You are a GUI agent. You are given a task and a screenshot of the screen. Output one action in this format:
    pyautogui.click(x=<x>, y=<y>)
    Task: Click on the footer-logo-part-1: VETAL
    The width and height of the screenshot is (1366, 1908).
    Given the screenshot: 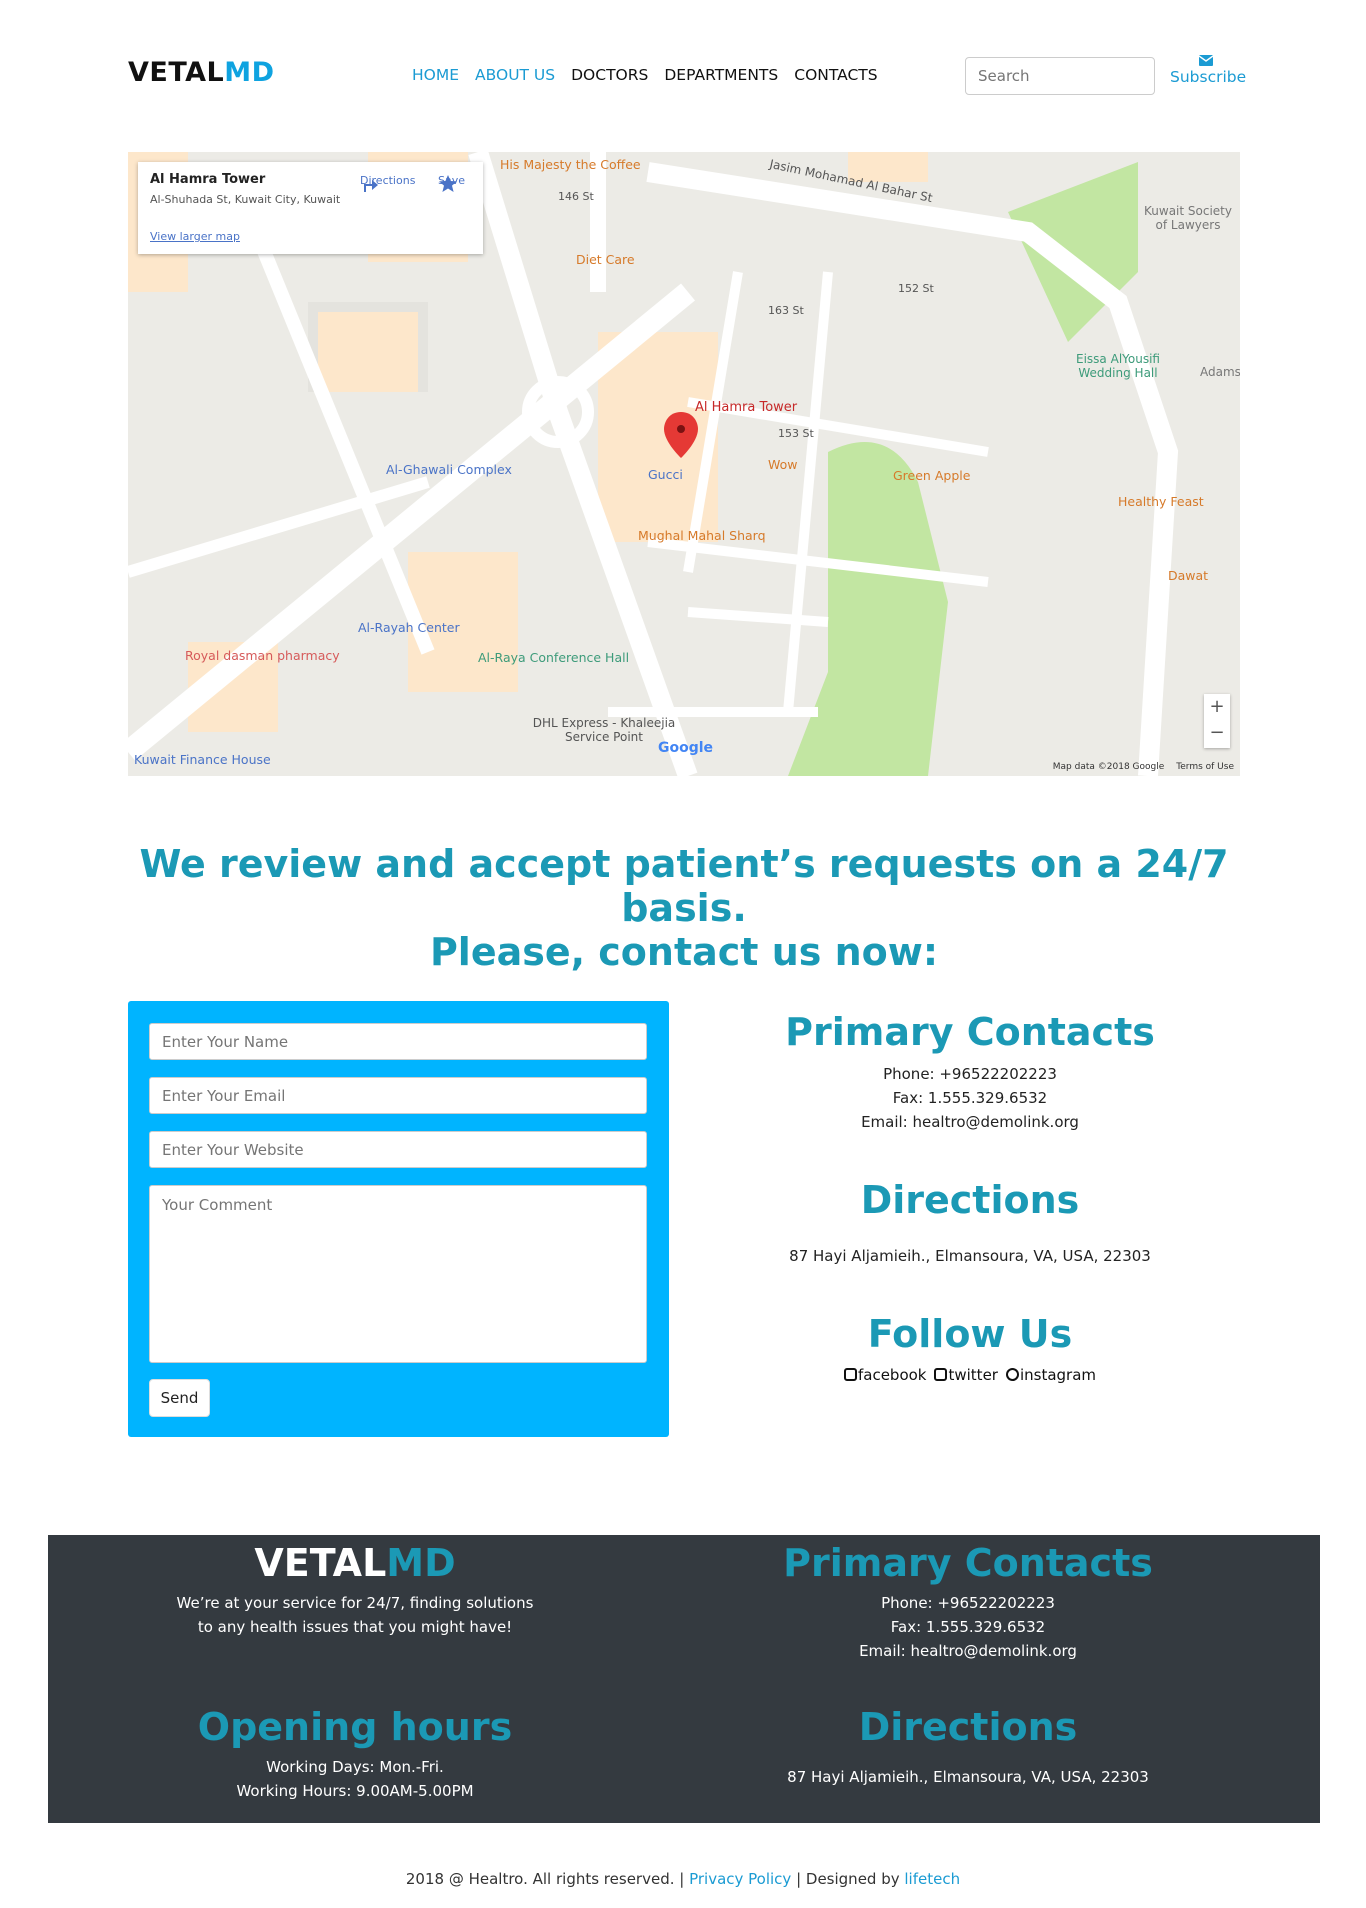 What is the action you would take?
    pyautogui.click(x=320, y=1563)
    